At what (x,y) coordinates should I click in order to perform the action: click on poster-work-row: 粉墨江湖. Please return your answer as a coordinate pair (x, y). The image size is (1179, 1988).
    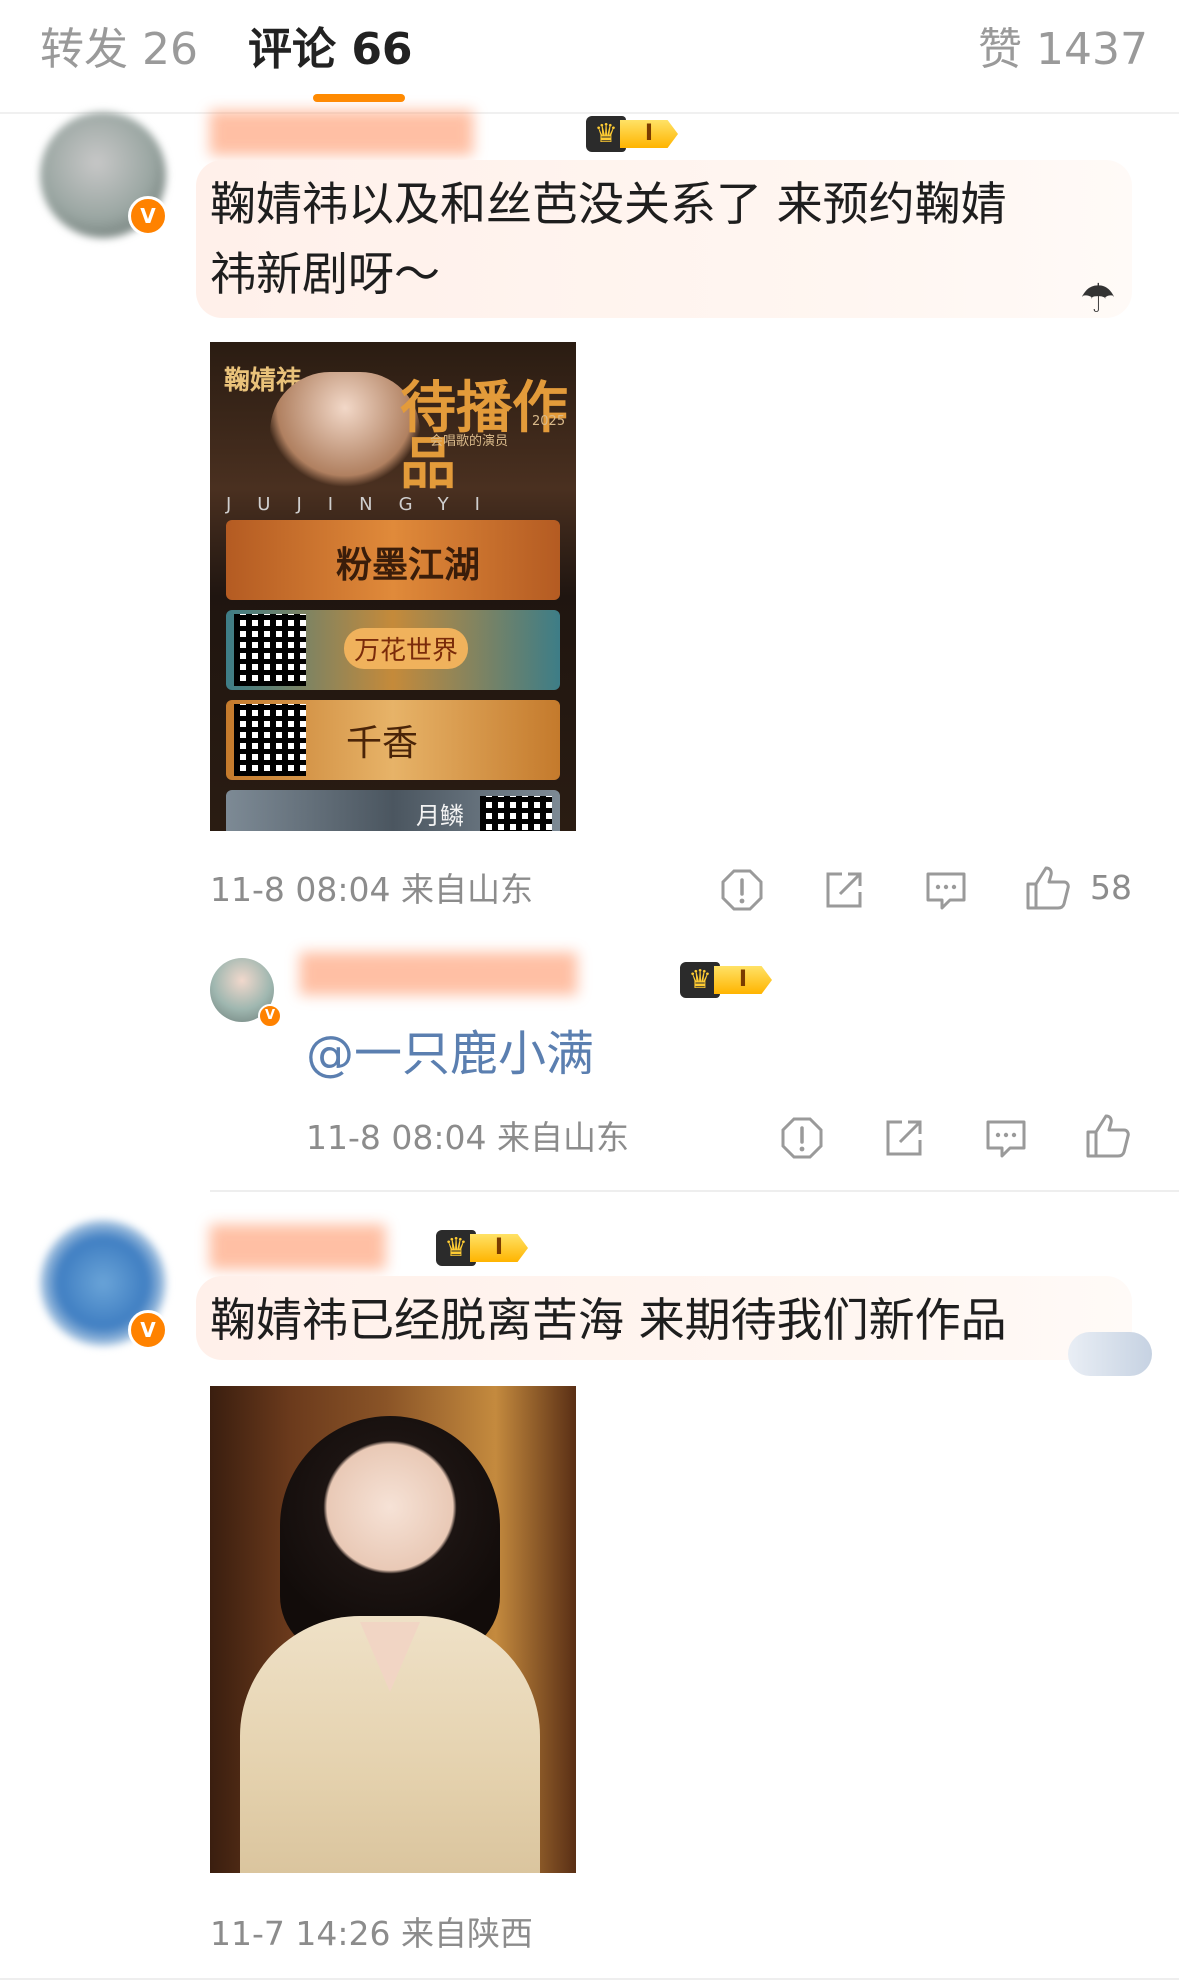
    Looking at the image, I should click on (393, 560).